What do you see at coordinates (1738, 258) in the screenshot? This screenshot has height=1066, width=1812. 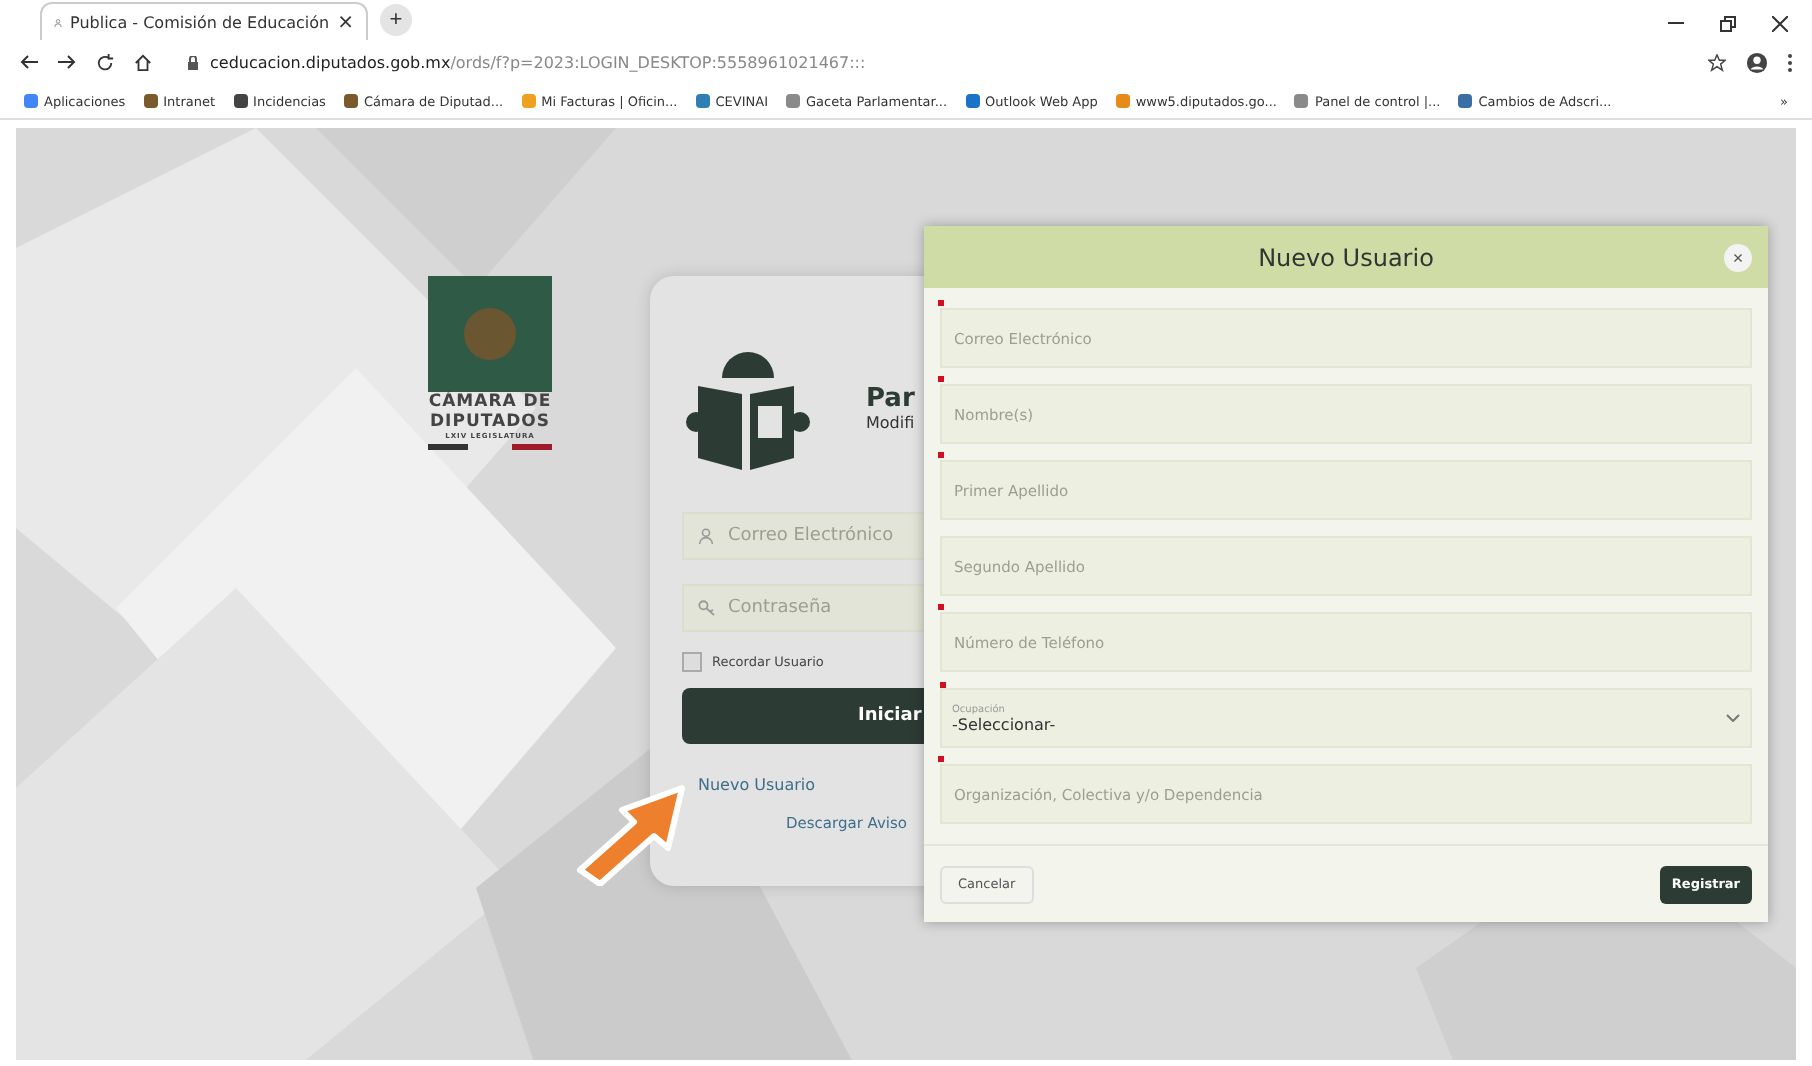 I see `close-button: ×` at bounding box center [1738, 258].